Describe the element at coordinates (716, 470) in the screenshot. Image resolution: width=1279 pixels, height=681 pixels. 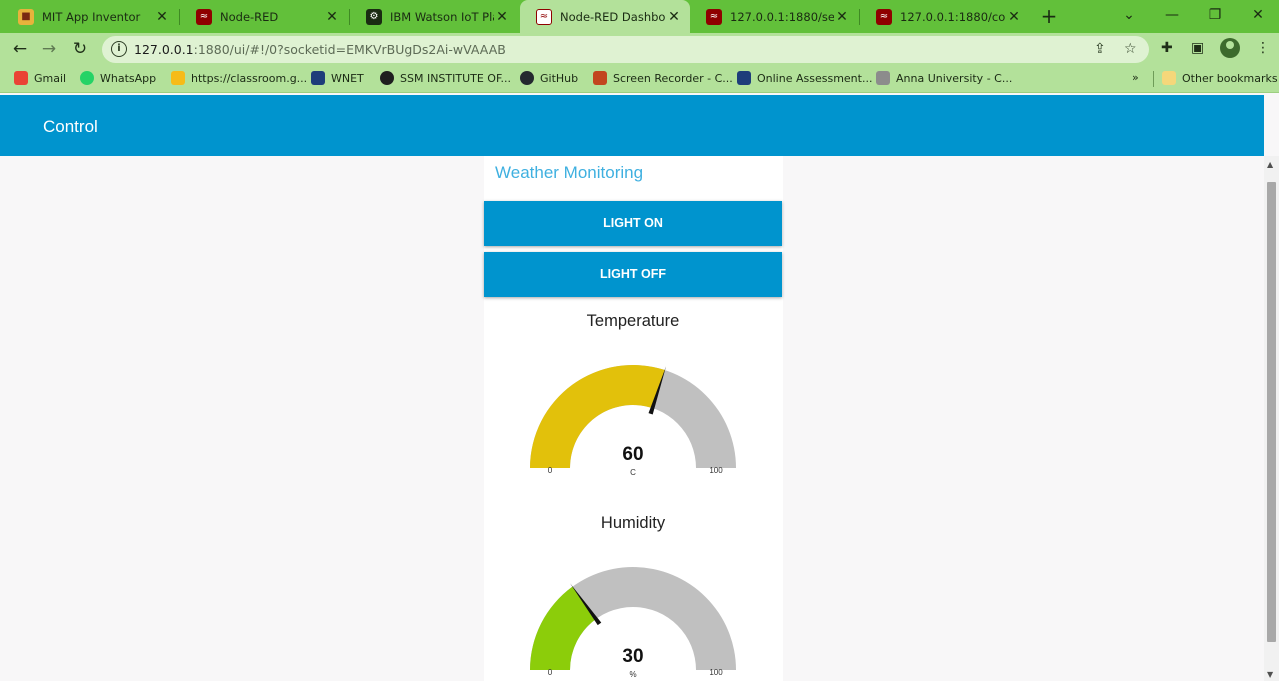
I see `gauge-max-label: 100` at that location.